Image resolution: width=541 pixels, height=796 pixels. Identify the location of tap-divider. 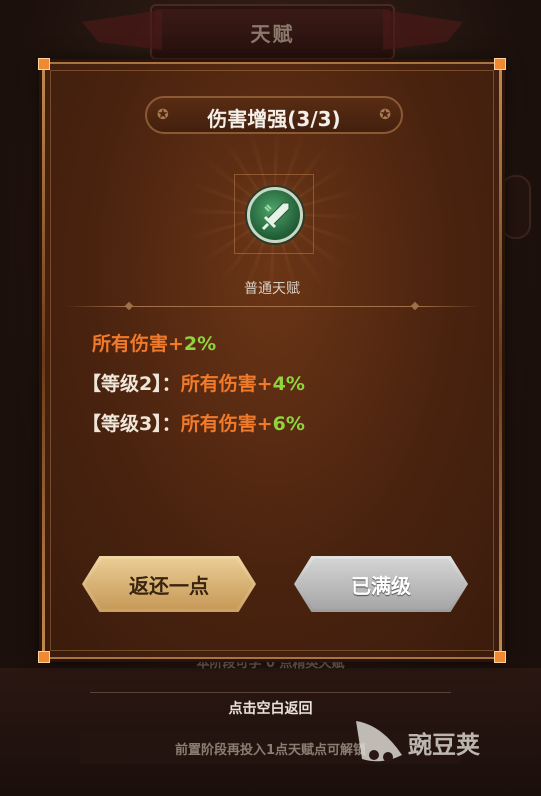
(270, 692).